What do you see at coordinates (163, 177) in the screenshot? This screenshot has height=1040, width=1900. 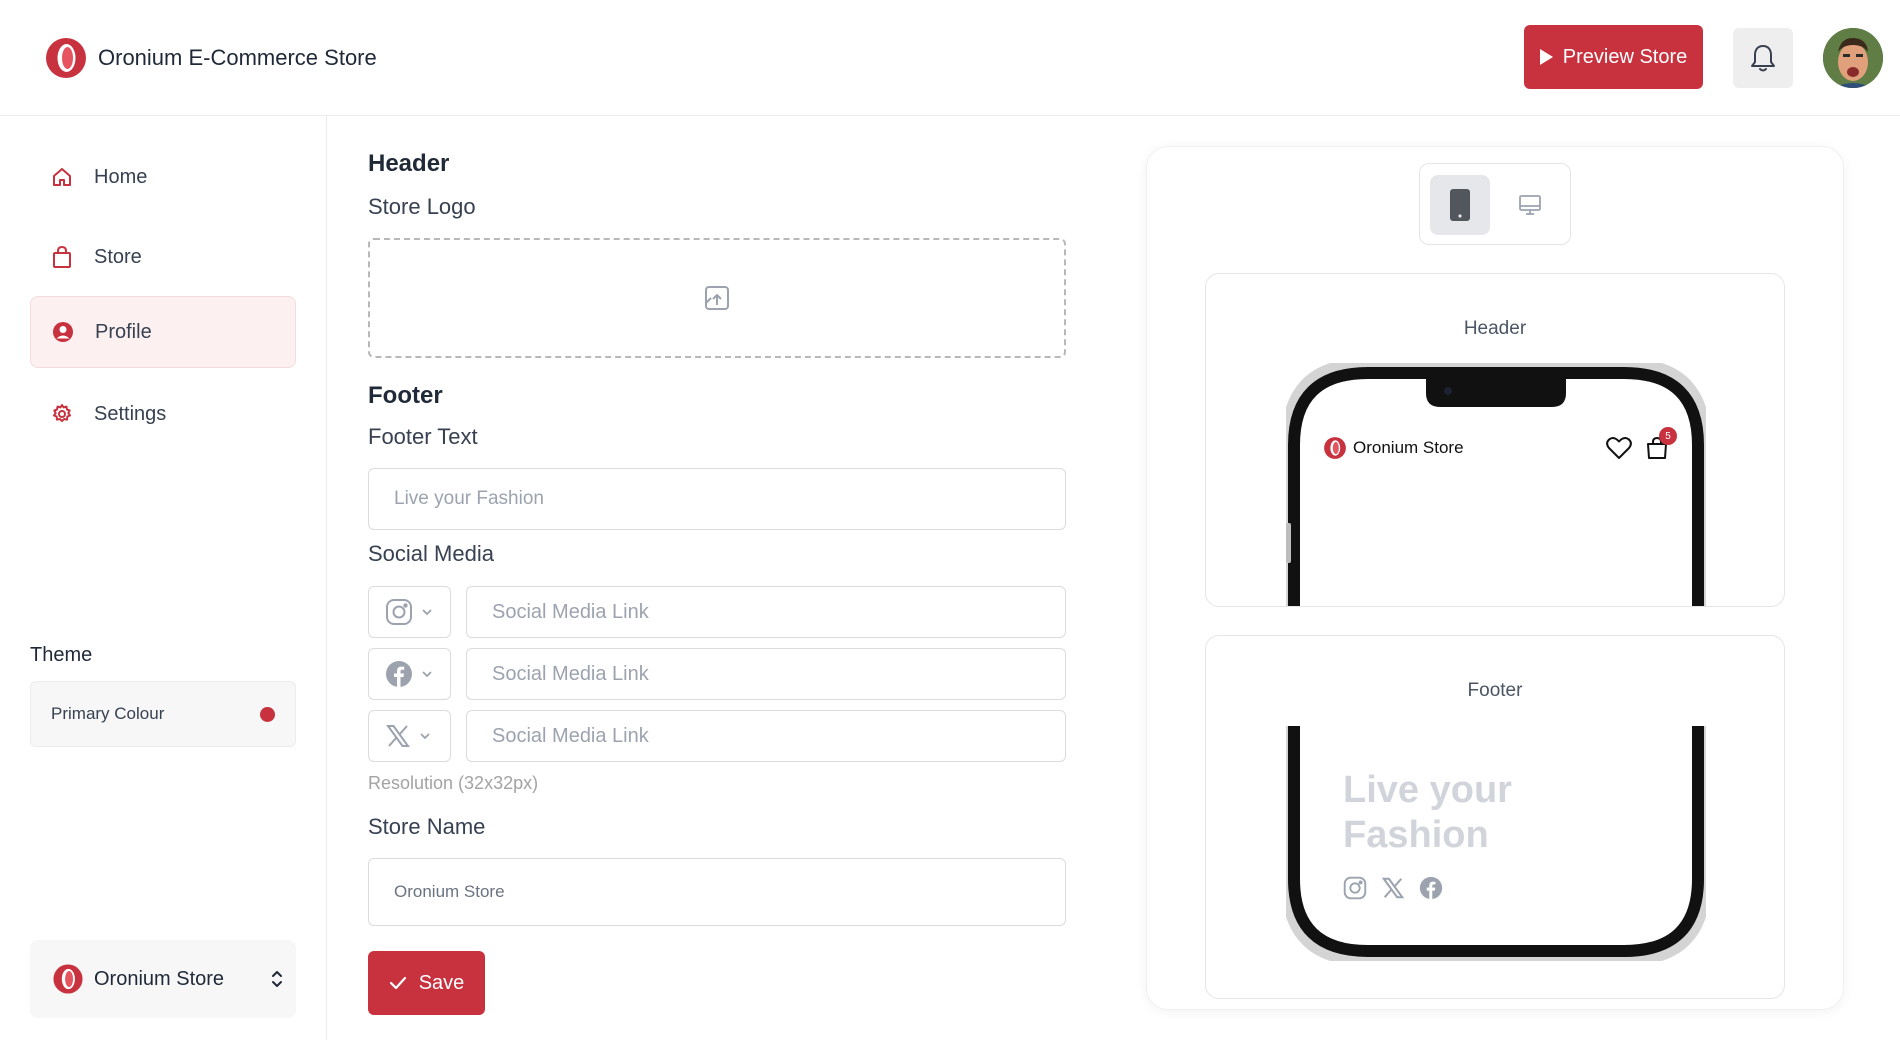 I see `sidebar-item-home: Home` at bounding box center [163, 177].